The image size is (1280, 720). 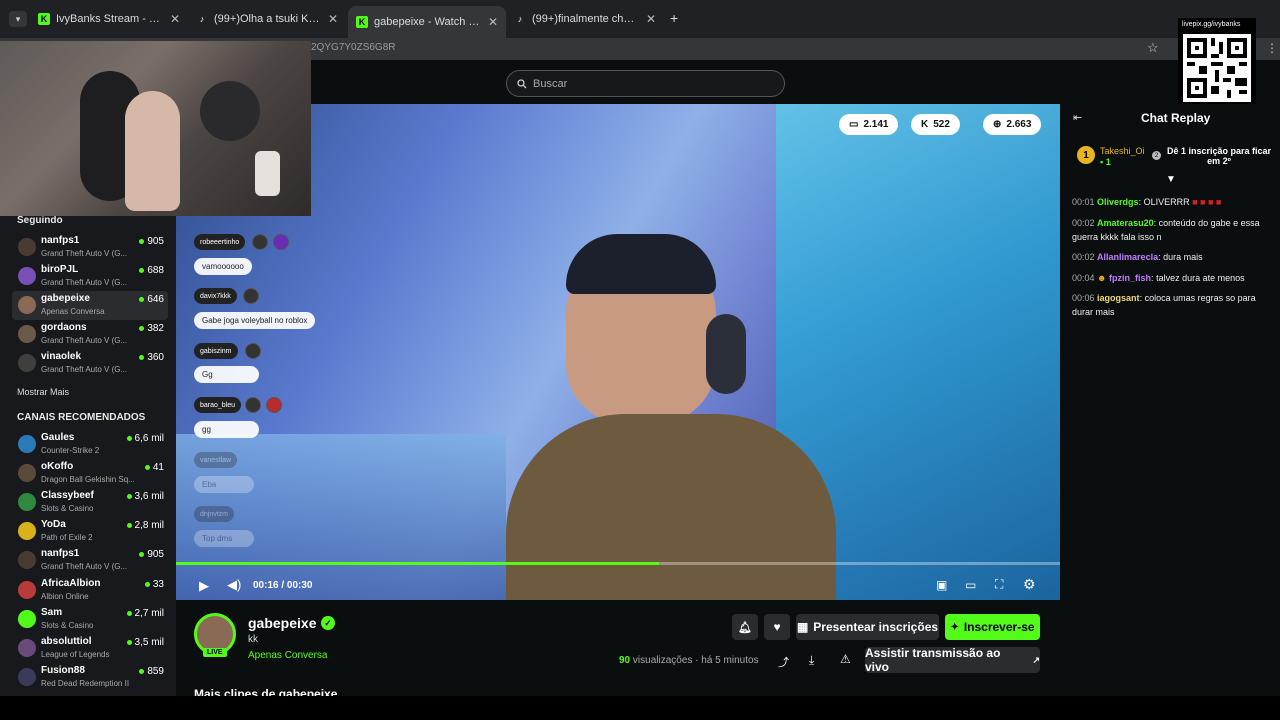 What do you see at coordinates (1153, 48) in the screenshot?
I see `bookmark-star-icon: ☆` at bounding box center [1153, 48].